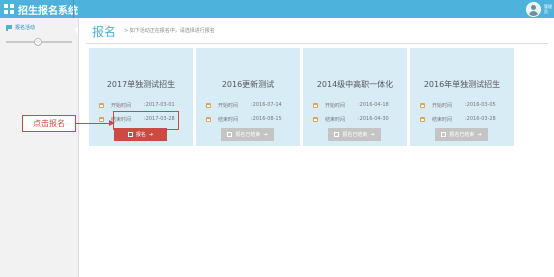  I want to click on flag-icon, so click(9, 27).